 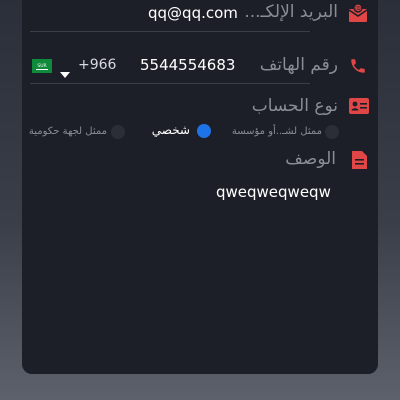 I want to click on radio-label-personal: شخصي, so click(x=171, y=130).